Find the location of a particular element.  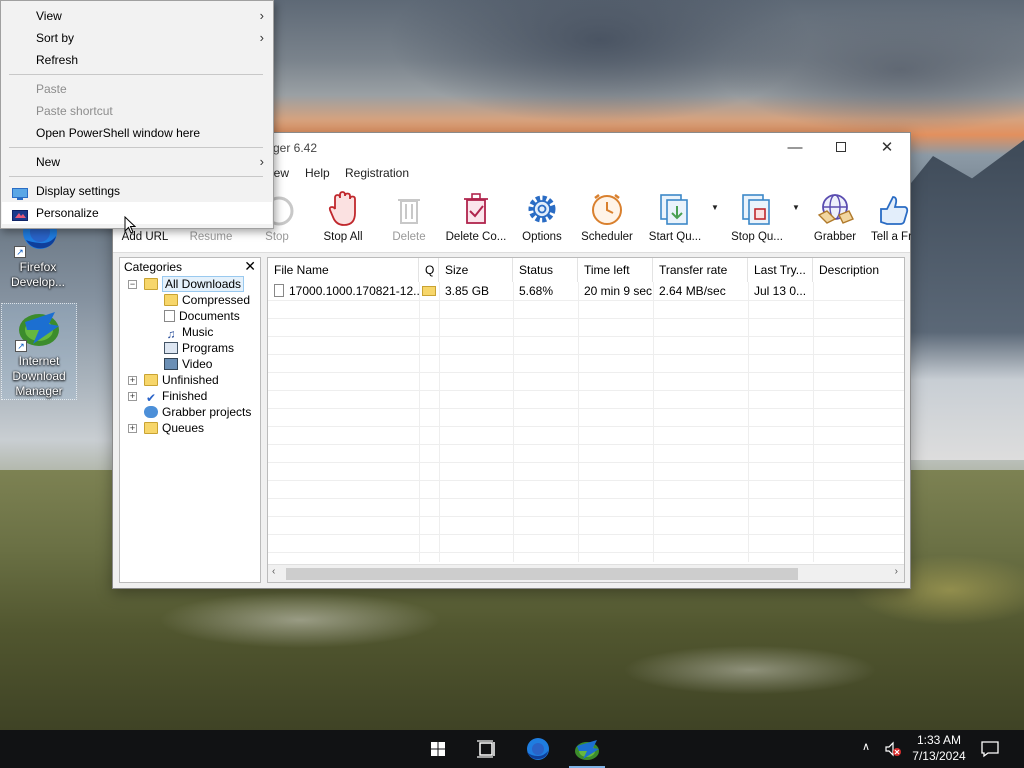

toolbar-label: Scheduler is located at coordinates (607, 237).